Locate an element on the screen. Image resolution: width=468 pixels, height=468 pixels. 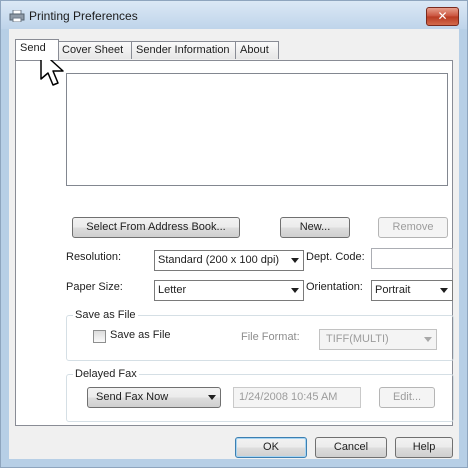
file-format-value: TIFF(MULTI) is located at coordinates (357, 339).